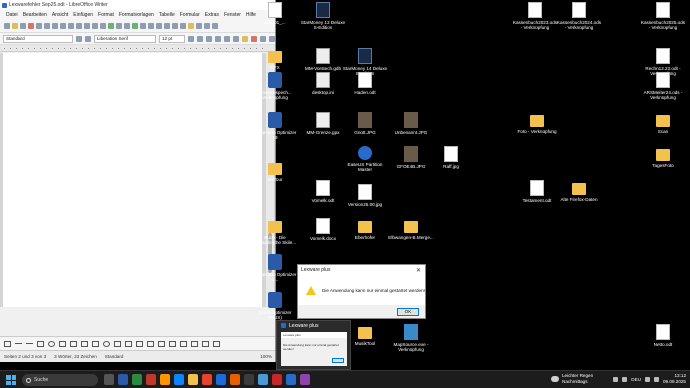 The image size is (690, 388). Describe the element at coordinates (75, 356) in the screenshot. I see `status-words: 3 Wörter, 23 Zeichen` at that location.